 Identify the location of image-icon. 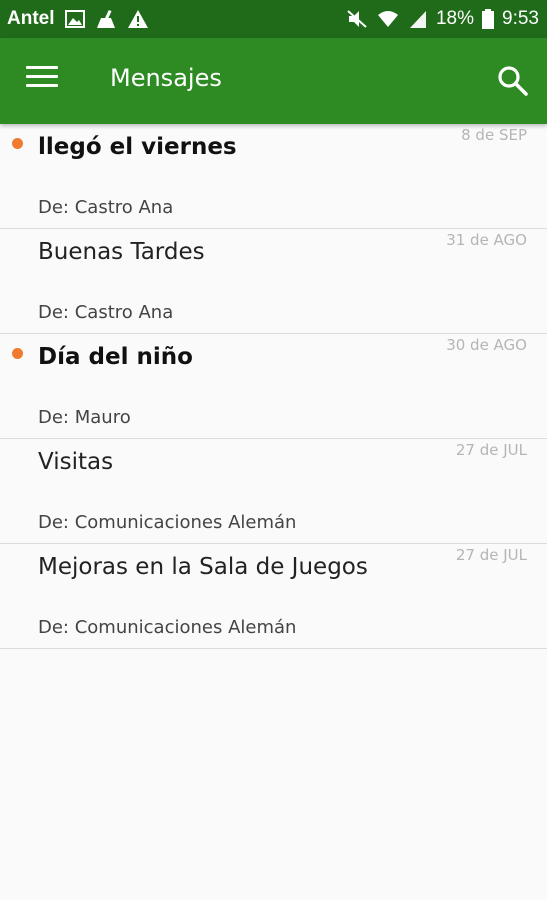
(74, 19).